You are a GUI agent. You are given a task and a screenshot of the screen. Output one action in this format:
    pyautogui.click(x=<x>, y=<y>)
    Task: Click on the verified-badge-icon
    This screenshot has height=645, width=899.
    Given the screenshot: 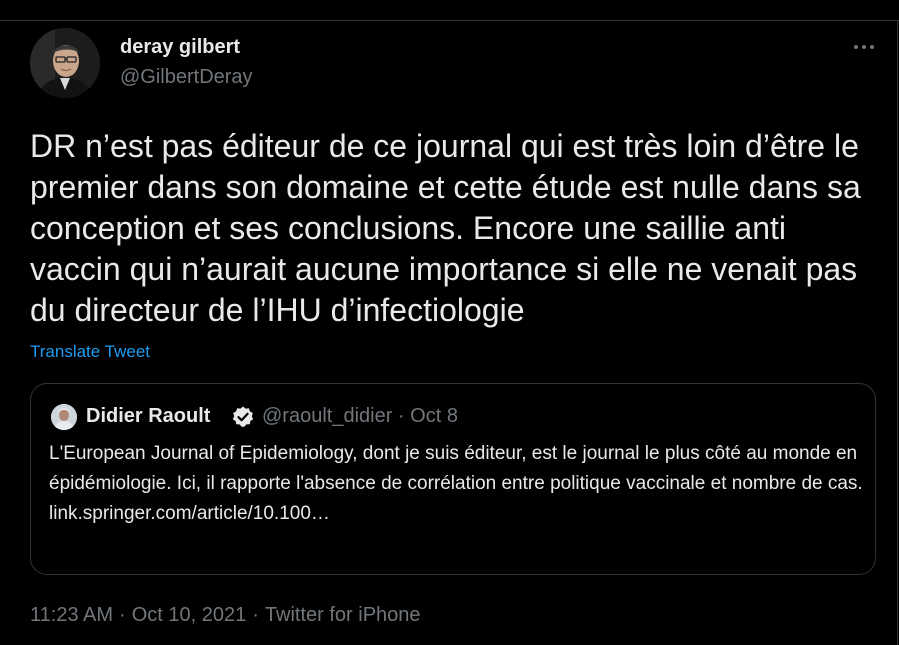 What is the action you would take?
    pyautogui.click(x=243, y=417)
    